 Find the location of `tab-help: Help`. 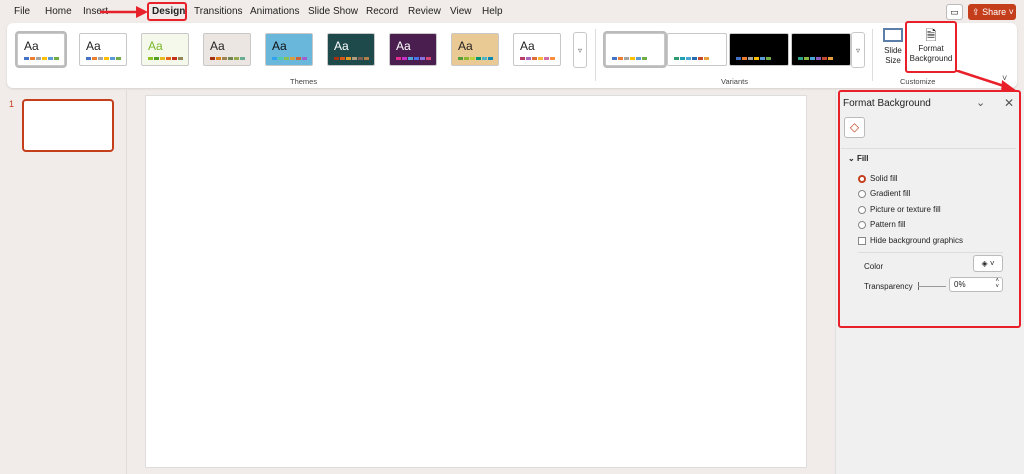

tab-help: Help is located at coordinates (492, 11).